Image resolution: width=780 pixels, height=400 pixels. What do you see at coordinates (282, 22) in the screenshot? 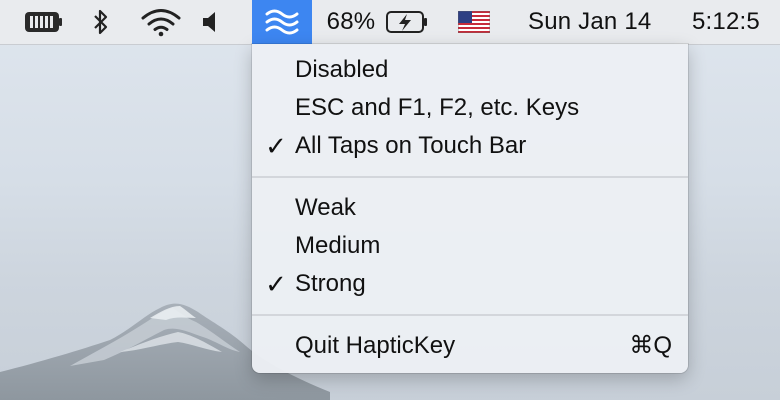
I see `haptickey-icon` at bounding box center [282, 22].